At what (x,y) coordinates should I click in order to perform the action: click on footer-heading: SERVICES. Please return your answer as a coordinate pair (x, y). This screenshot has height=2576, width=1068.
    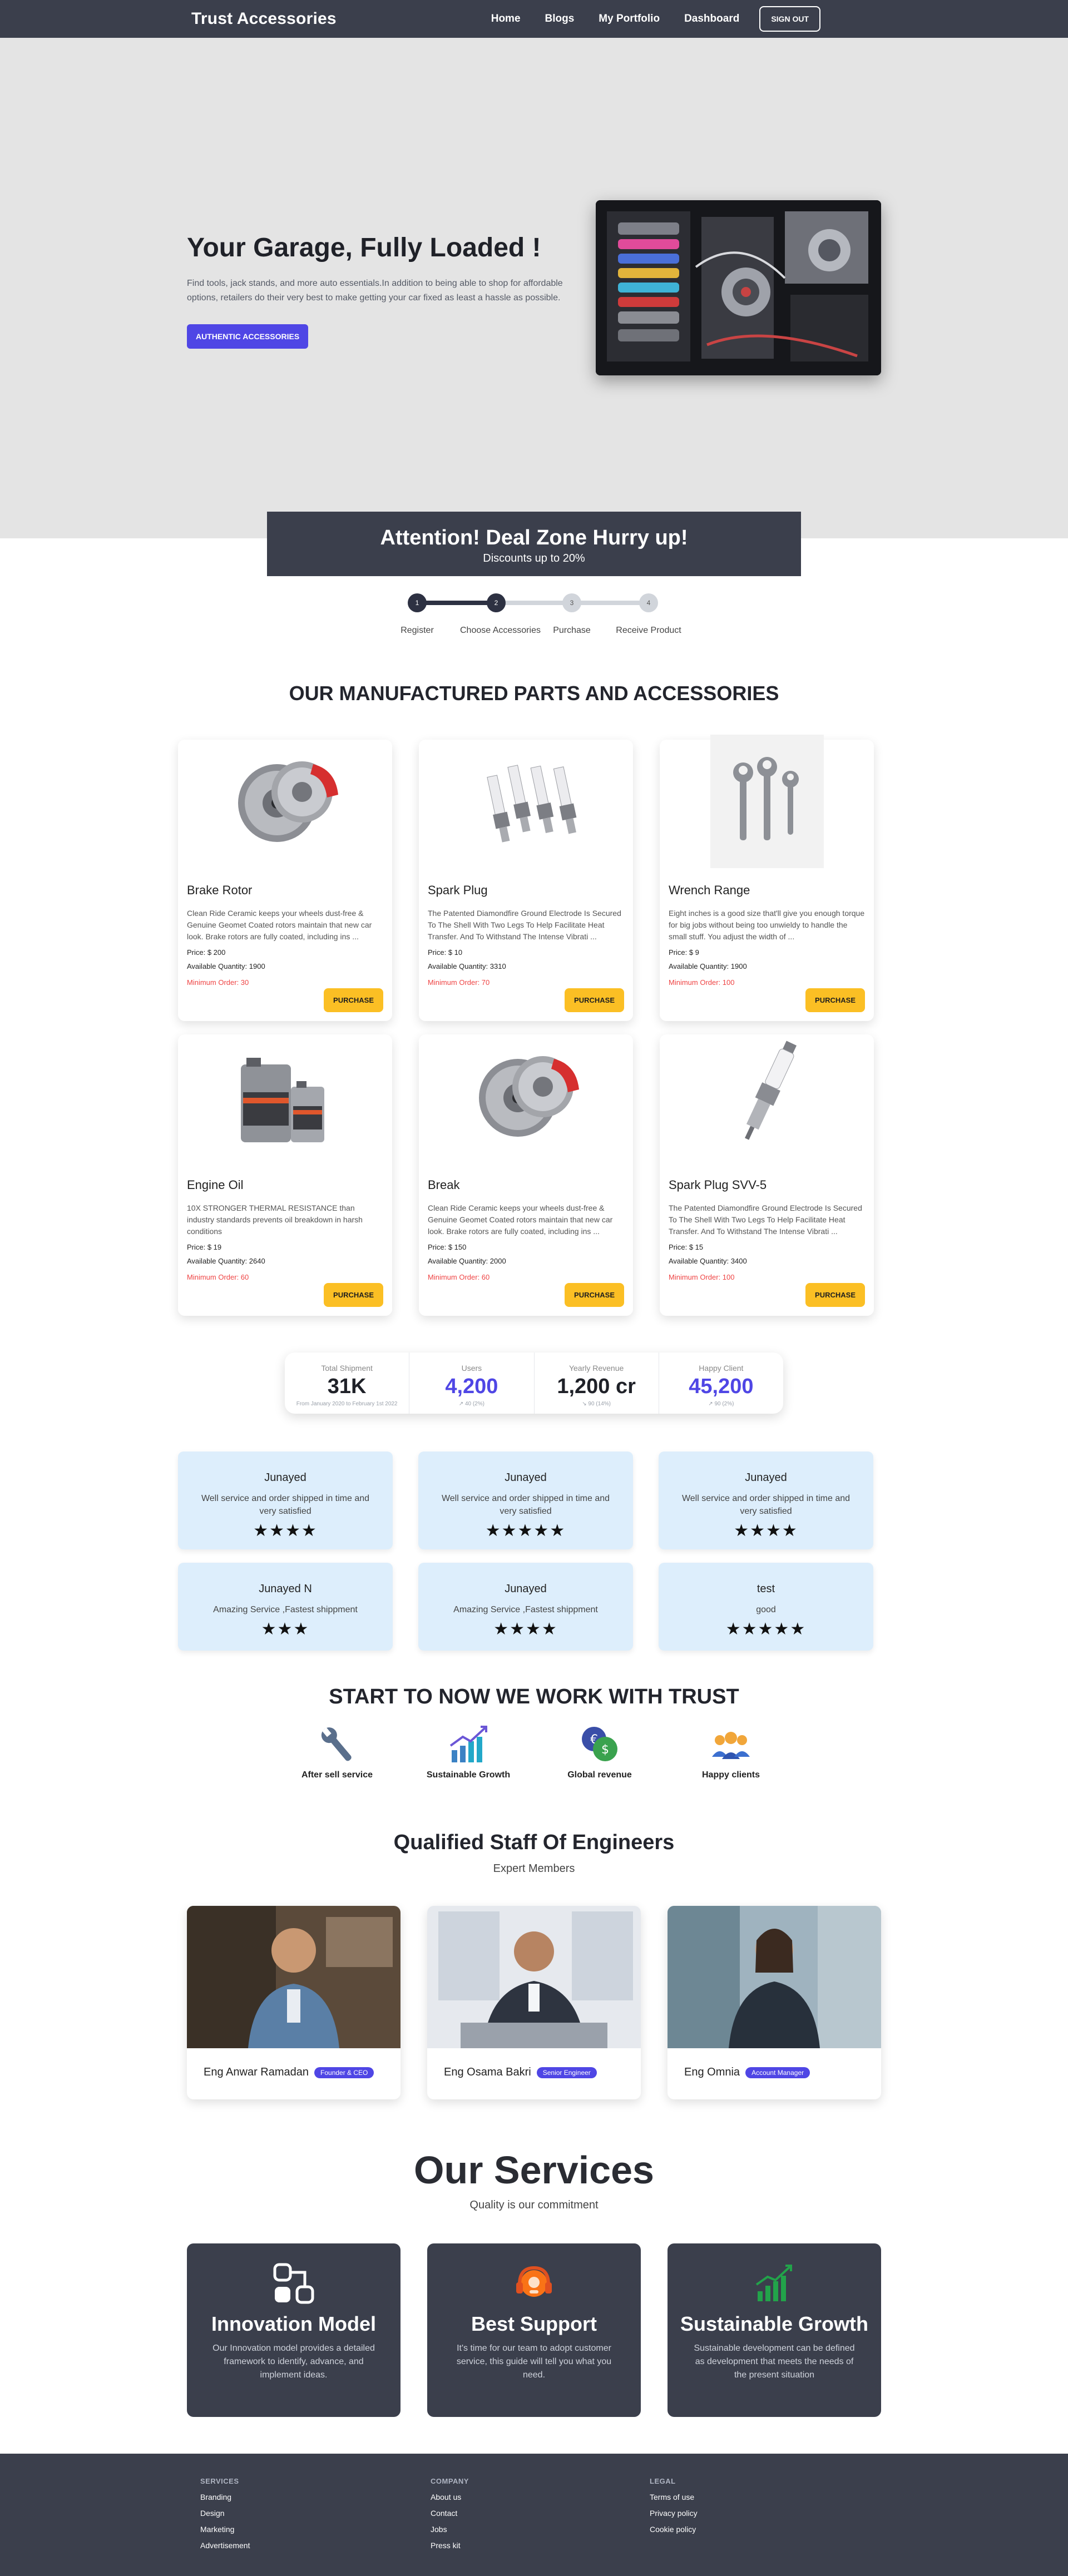
    Looking at the image, I should click on (219, 2481).